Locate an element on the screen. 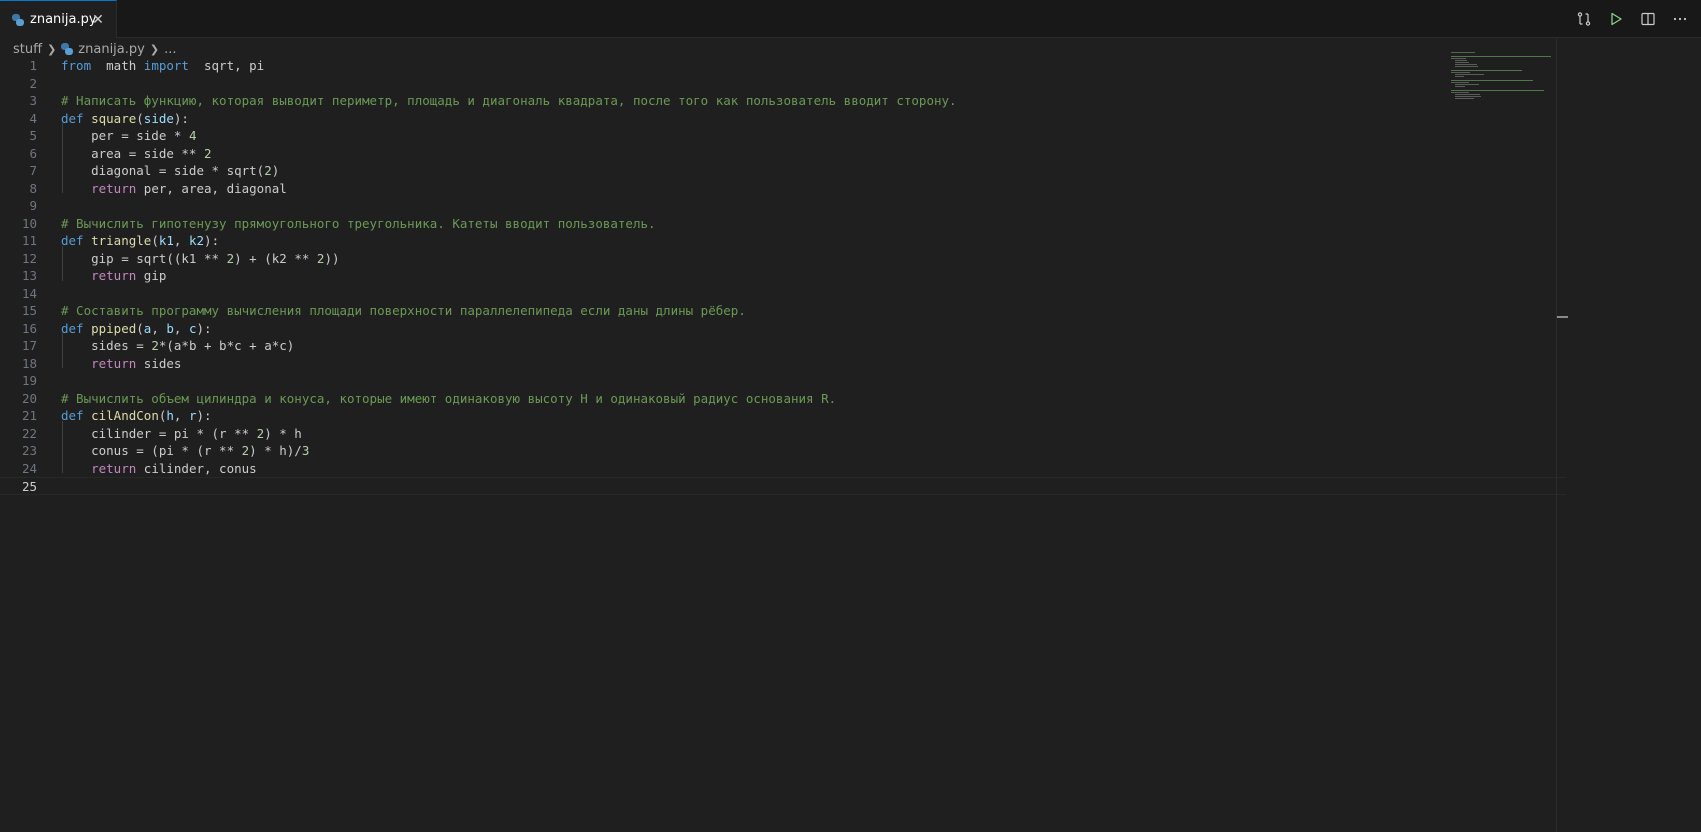  vertical-scrollbar is located at coordinates (1561, 435).